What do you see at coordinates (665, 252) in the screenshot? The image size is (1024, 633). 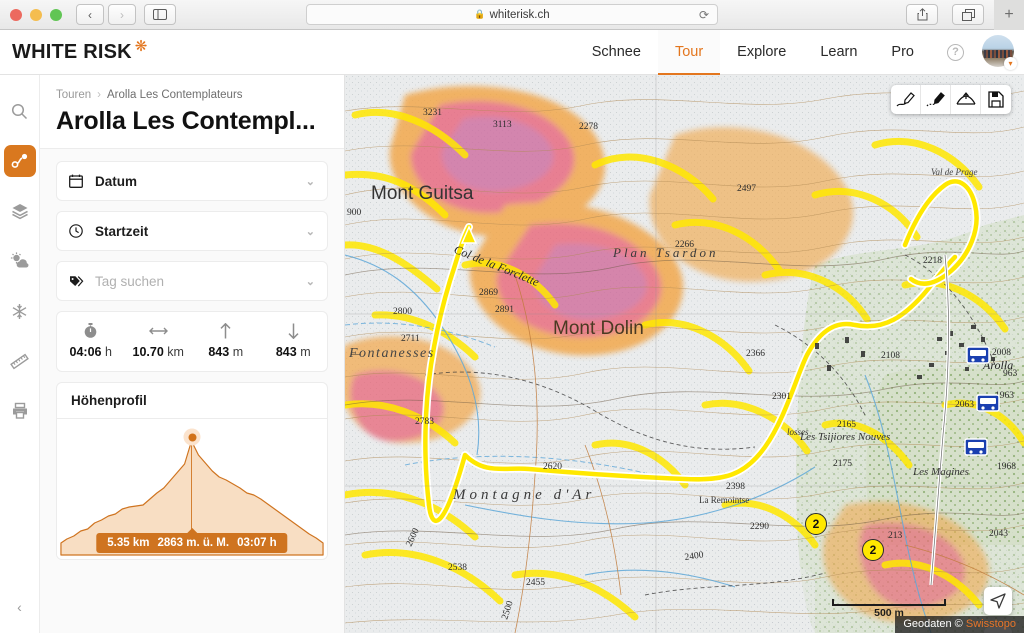 I see `svg-text: Plan Tsardon` at bounding box center [665, 252].